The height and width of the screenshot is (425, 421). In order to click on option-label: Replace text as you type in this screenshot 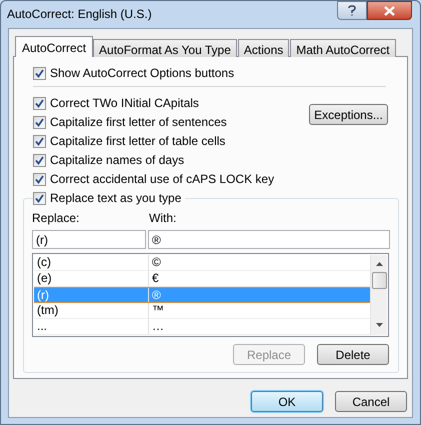, I will do `click(116, 198)`.